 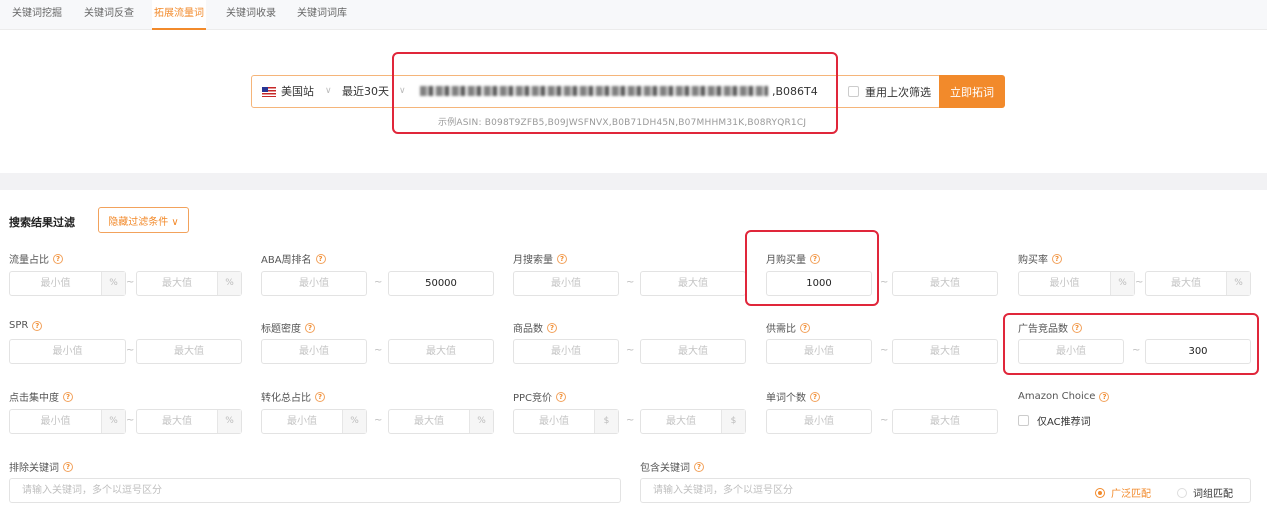 What do you see at coordinates (109, 15) in the screenshot?
I see `tab-keyword-reverse: 关键词反查` at bounding box center [109, 15].